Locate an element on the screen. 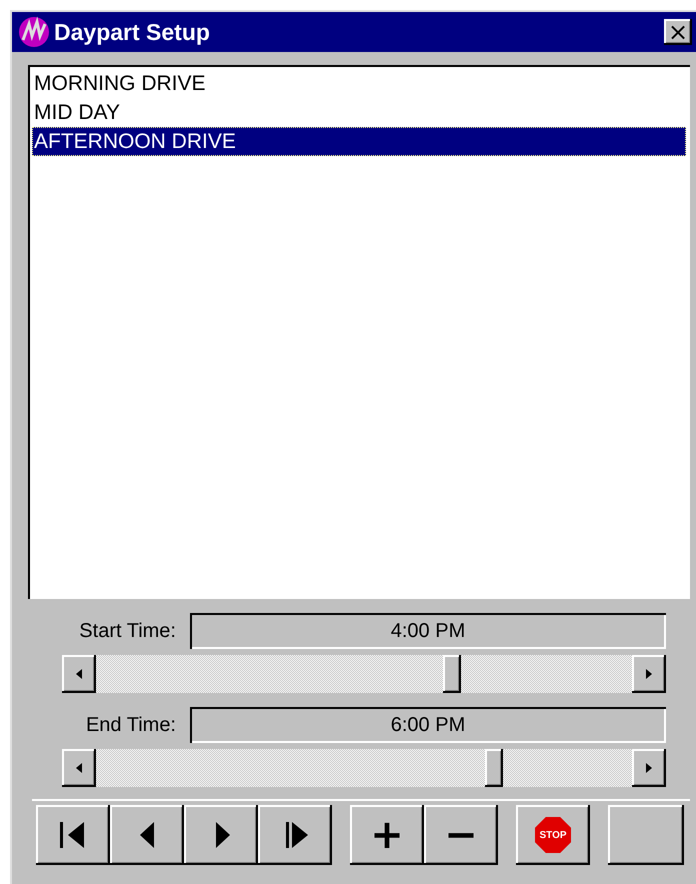 The image size is (696, 884). toolbar-button: + is located at coordinates (387, 835).